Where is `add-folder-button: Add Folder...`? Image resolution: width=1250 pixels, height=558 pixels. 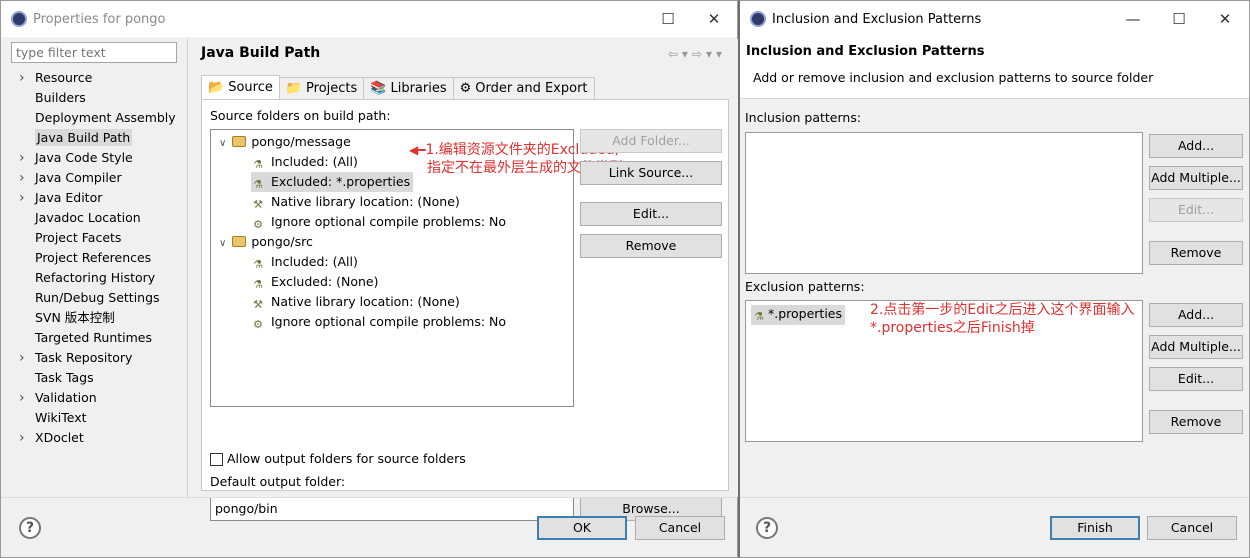 add-folder-button: Add Folder... is located at coordinates (651, 141).